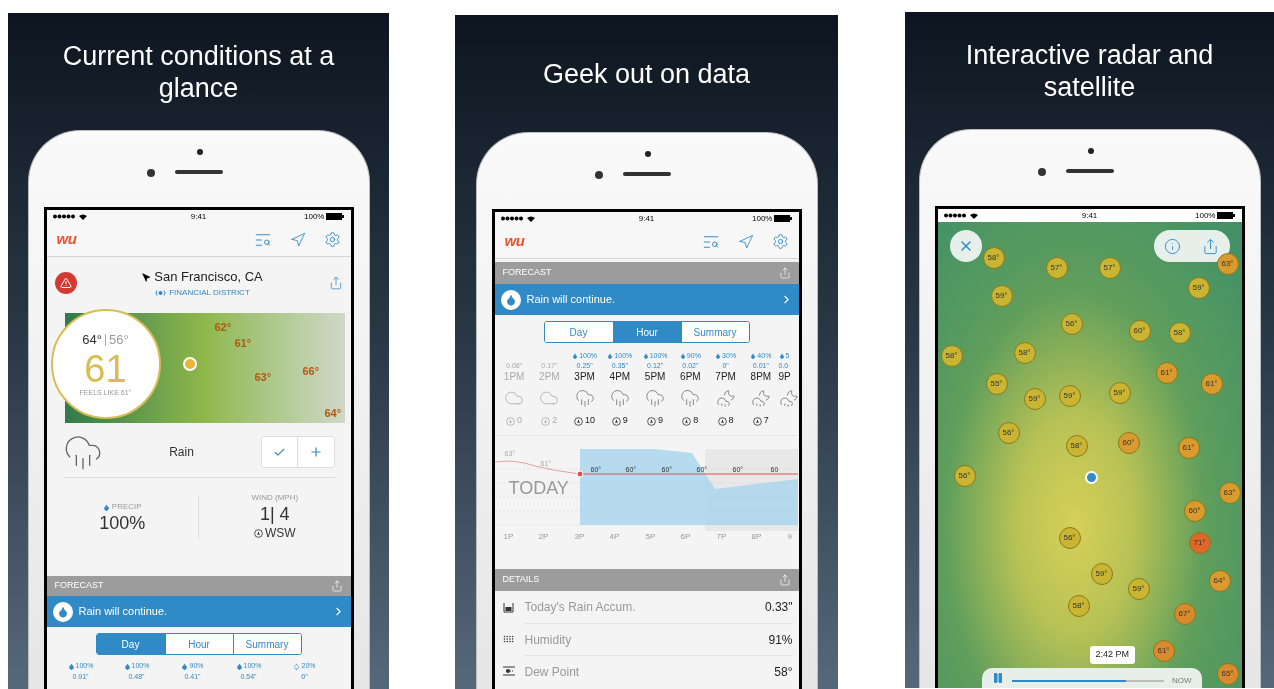 The width and height of the screenshot is (1274, 689). What do you see at coordinates (778, 607) in the screenshot?
I see `detail-value: 0.33"` at bounding box center [778, 607].